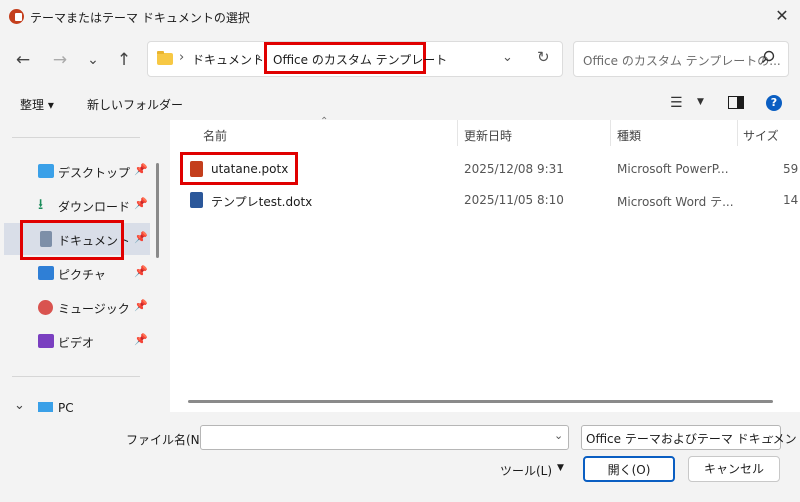 The image size is (800, 502). What do you see at coordinates (157, 210) in the screenshot?
I see `sidebar-scrollbar` at bounding box center [157, 210].